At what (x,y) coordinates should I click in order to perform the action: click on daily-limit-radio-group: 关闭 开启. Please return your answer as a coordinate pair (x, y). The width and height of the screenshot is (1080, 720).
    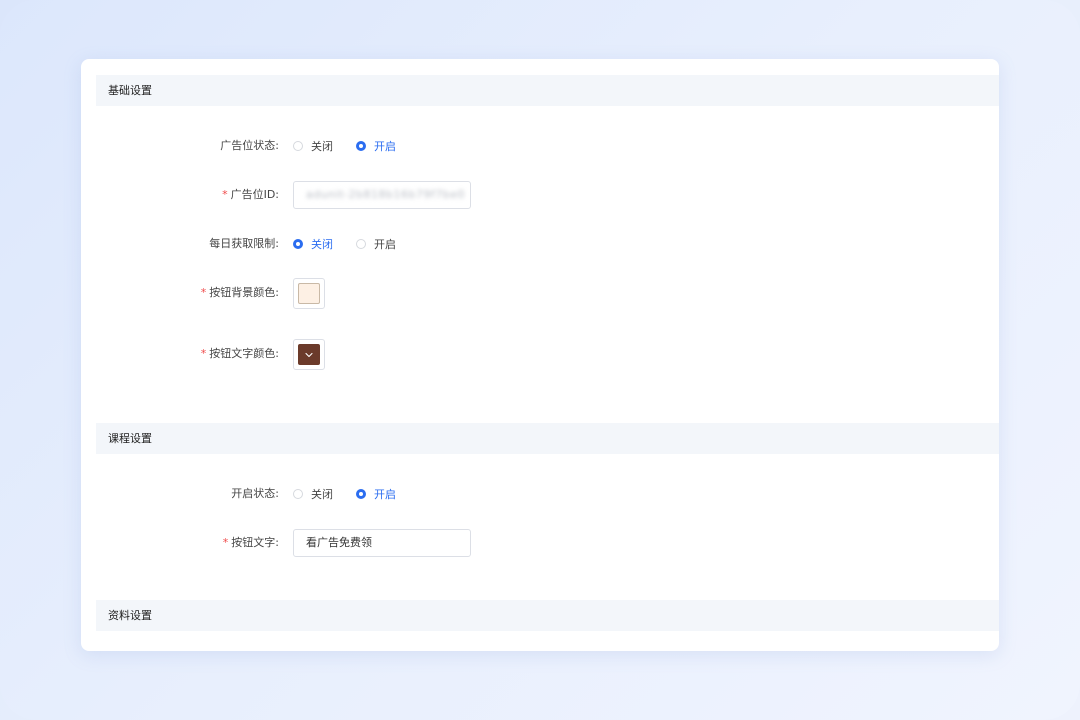
    Looking at the image, I should click on (356, 244).